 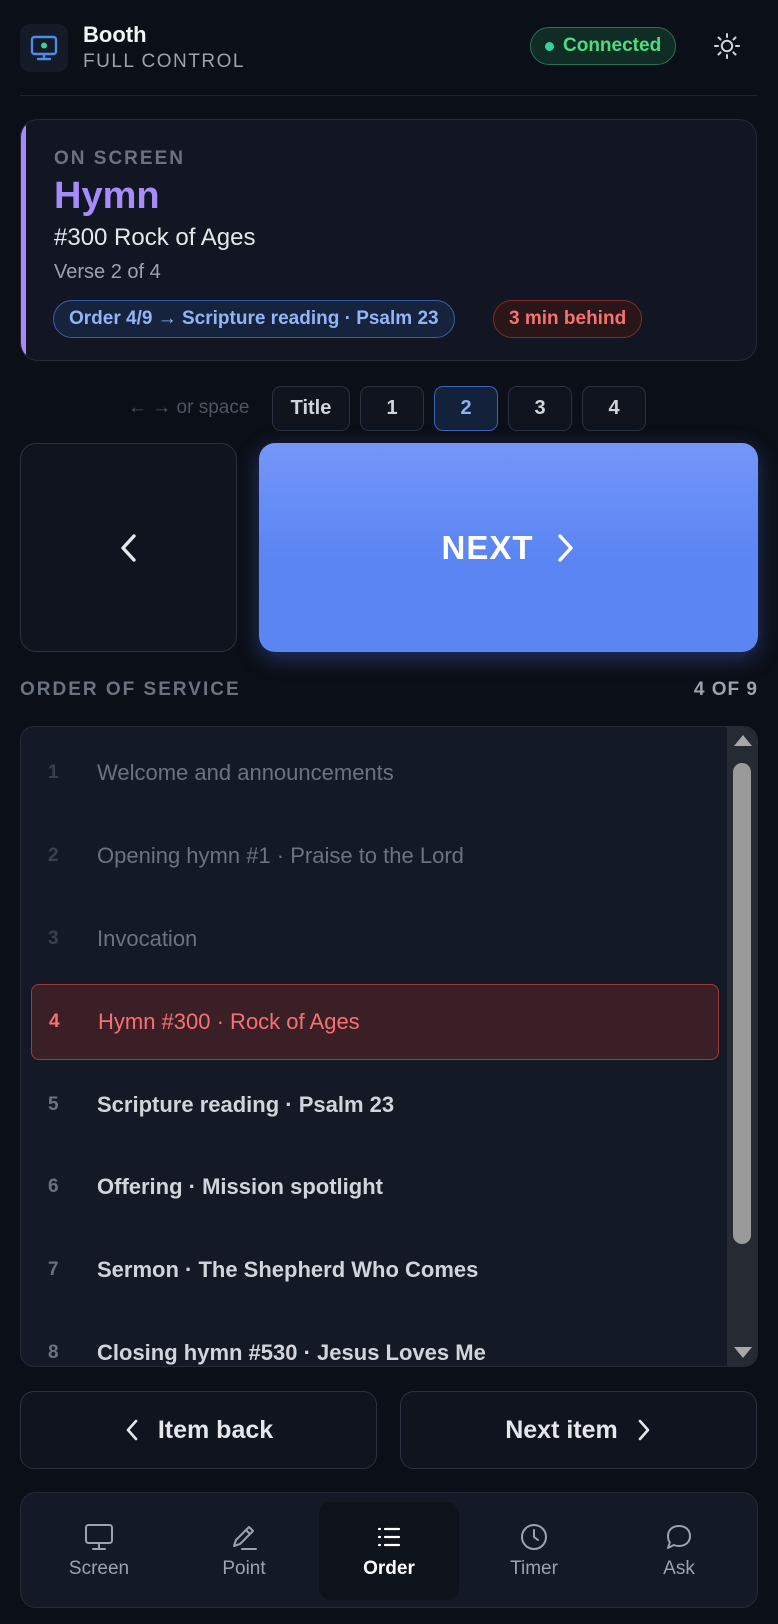 What do you see at coordinates (311, 408) in the screenshot?
I see `verse-button-title: Title` at bounding box center [311, 408].